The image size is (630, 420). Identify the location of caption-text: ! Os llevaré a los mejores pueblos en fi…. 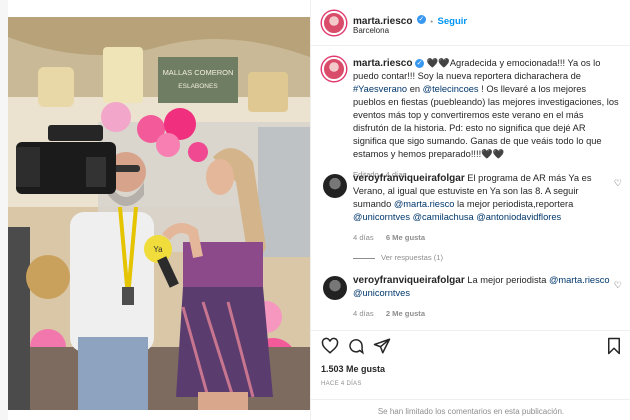
(486, 121).